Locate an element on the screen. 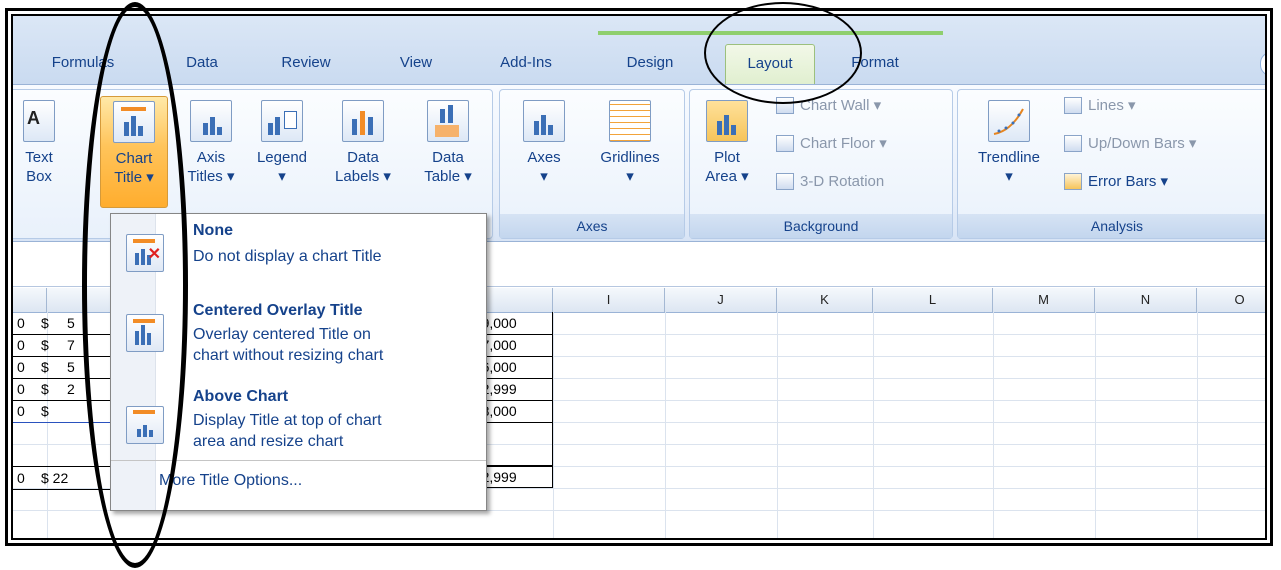 Image resolution: width=1281 pixels, height=570 pixels. lines-icon is located at coordinates (1073, 105).